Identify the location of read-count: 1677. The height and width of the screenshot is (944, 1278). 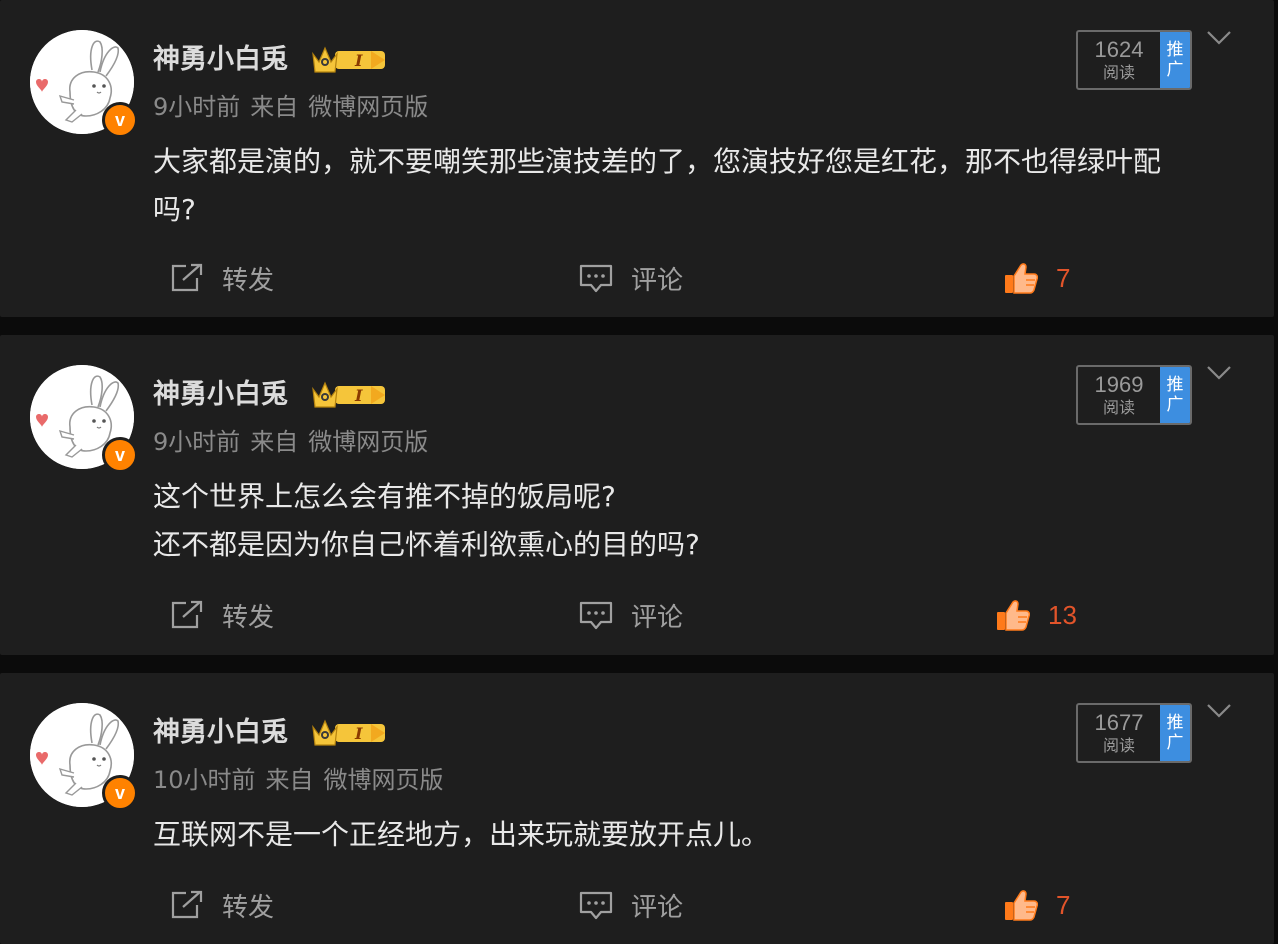
(1119, 722).